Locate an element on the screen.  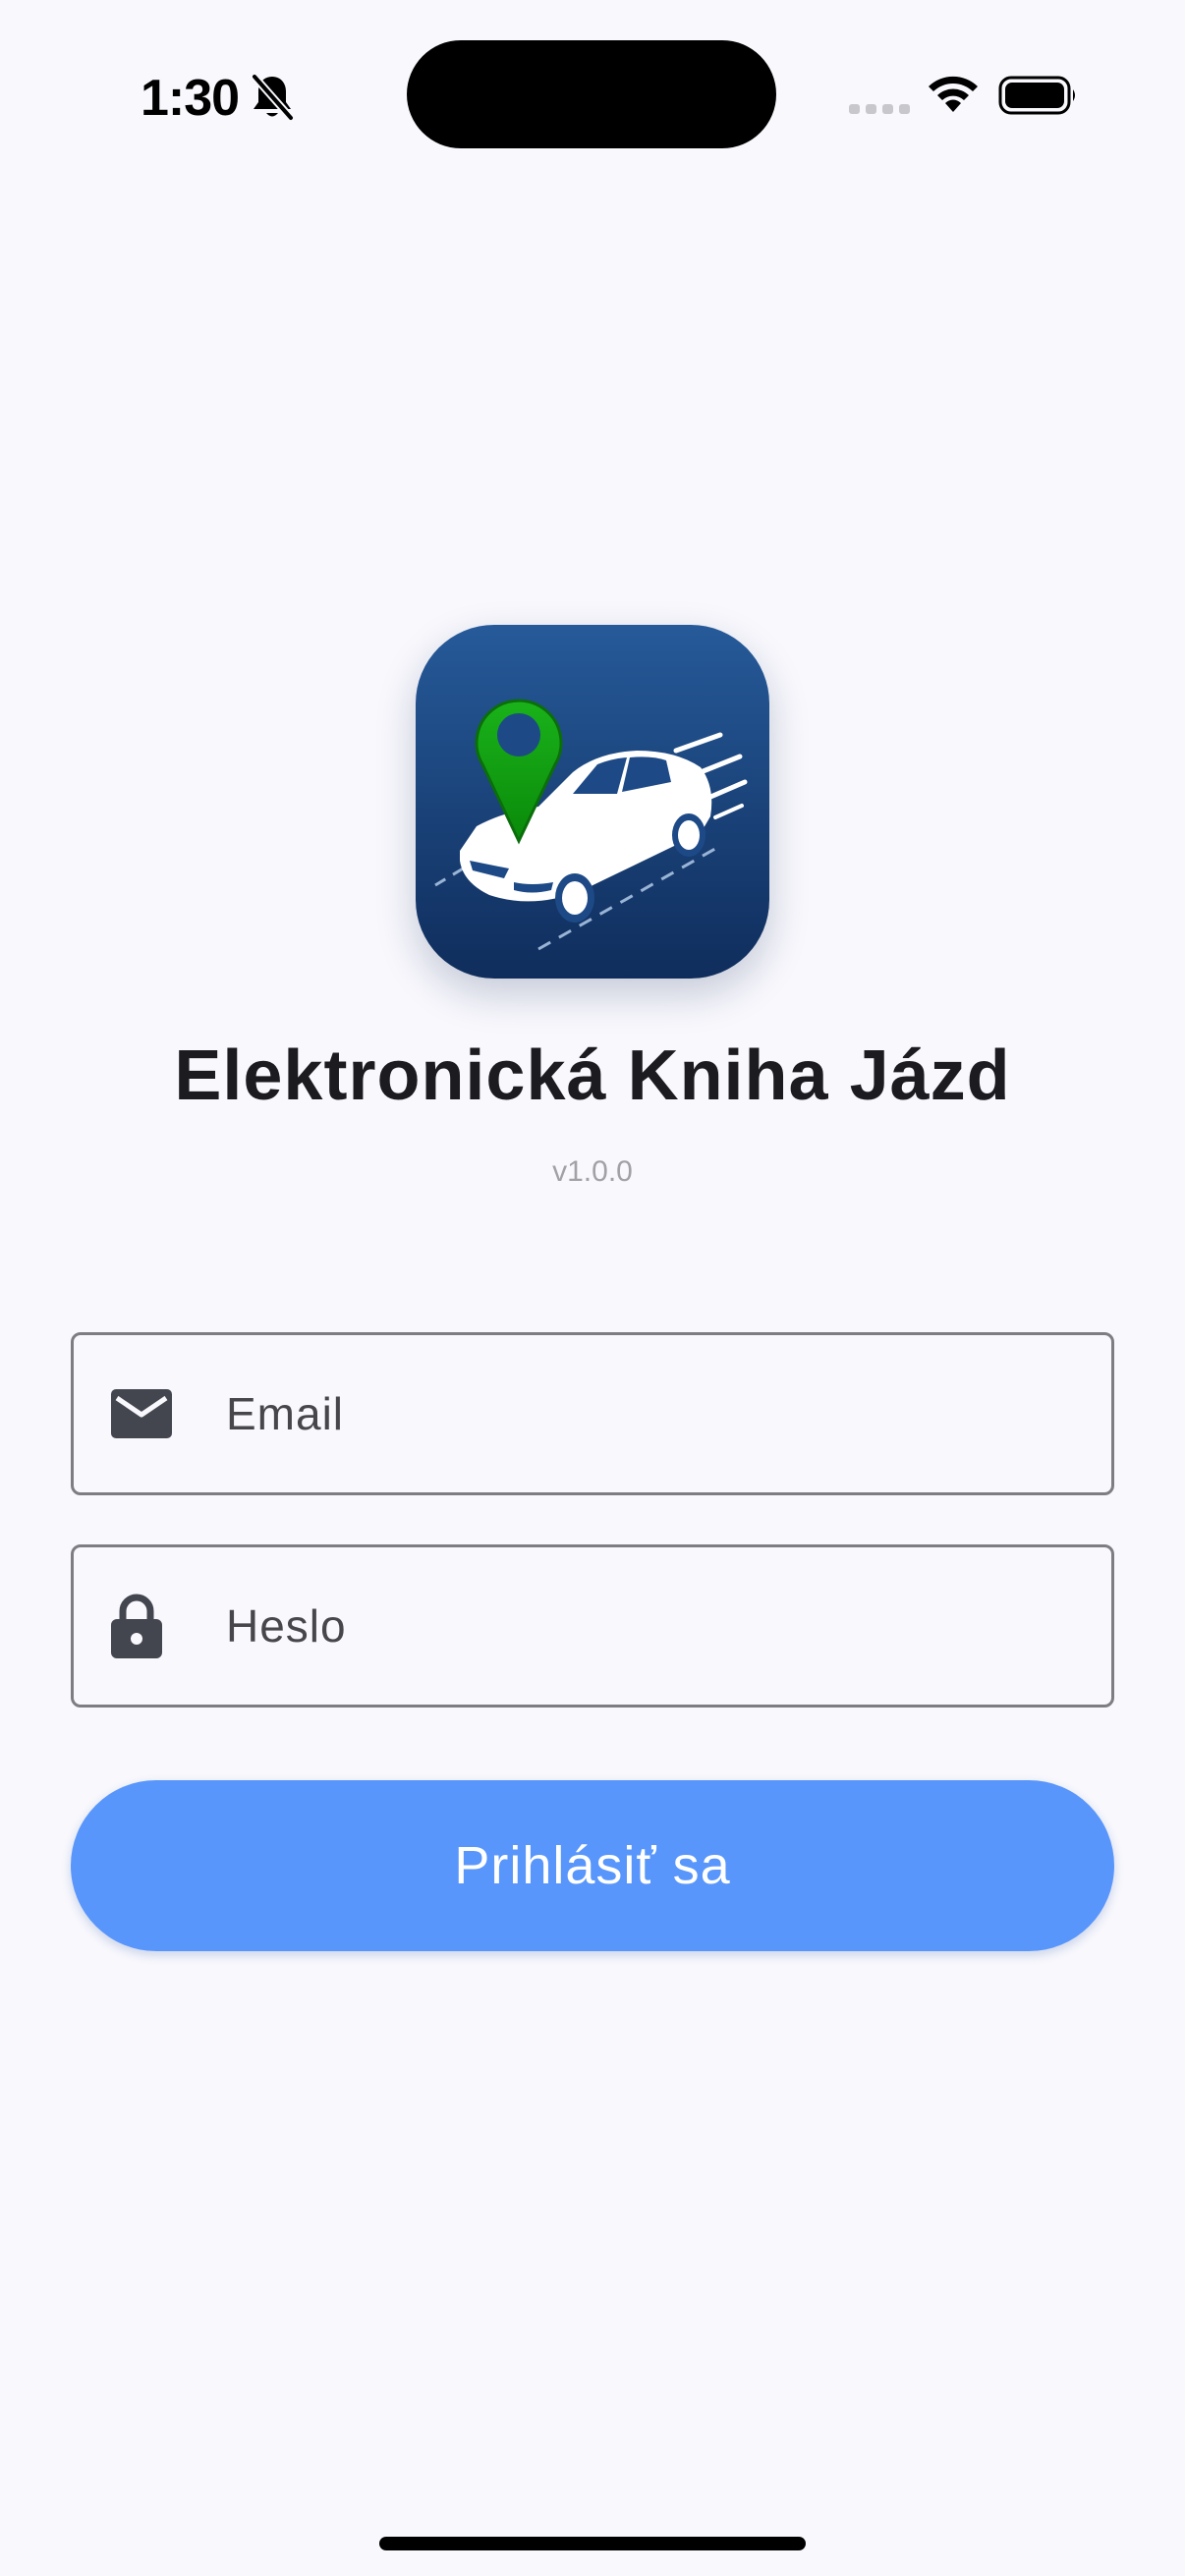
app-logo is located at coordinates (592, 802).